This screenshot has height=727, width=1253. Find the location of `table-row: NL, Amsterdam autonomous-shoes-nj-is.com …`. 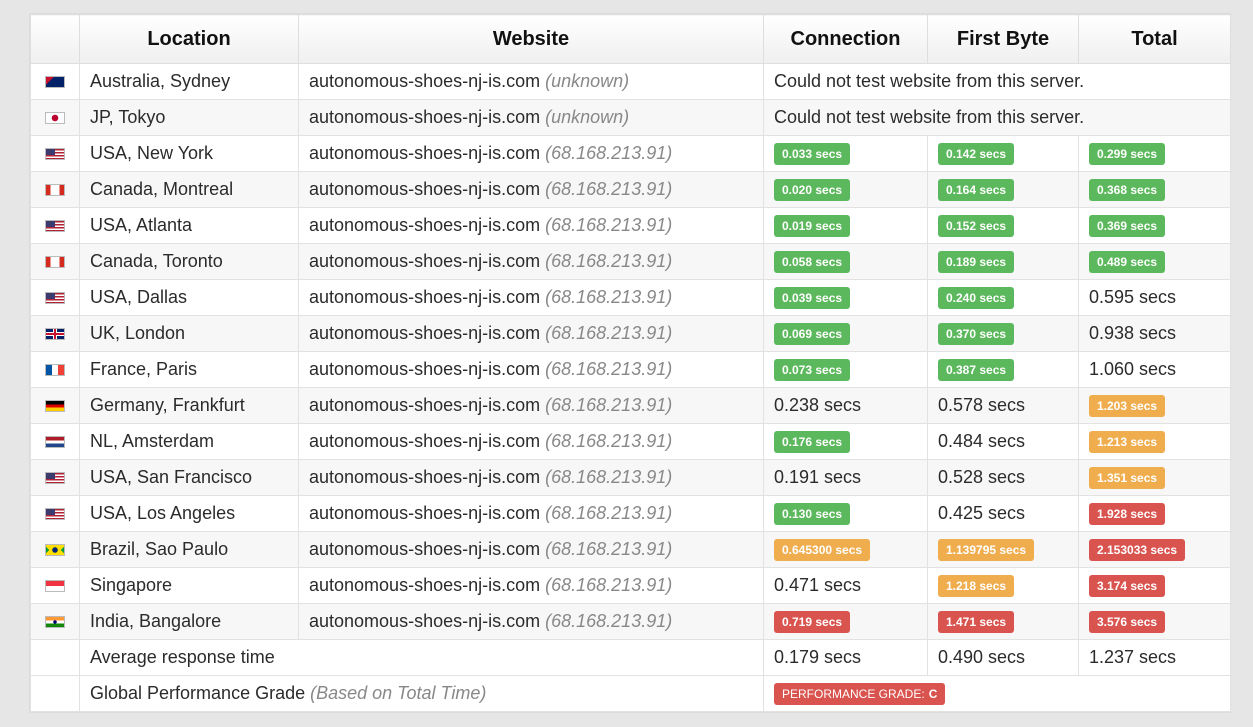

table-row: NL, Amsterdam autonomous-shoes-nj-is.com … is located at coordinates (630, 441).